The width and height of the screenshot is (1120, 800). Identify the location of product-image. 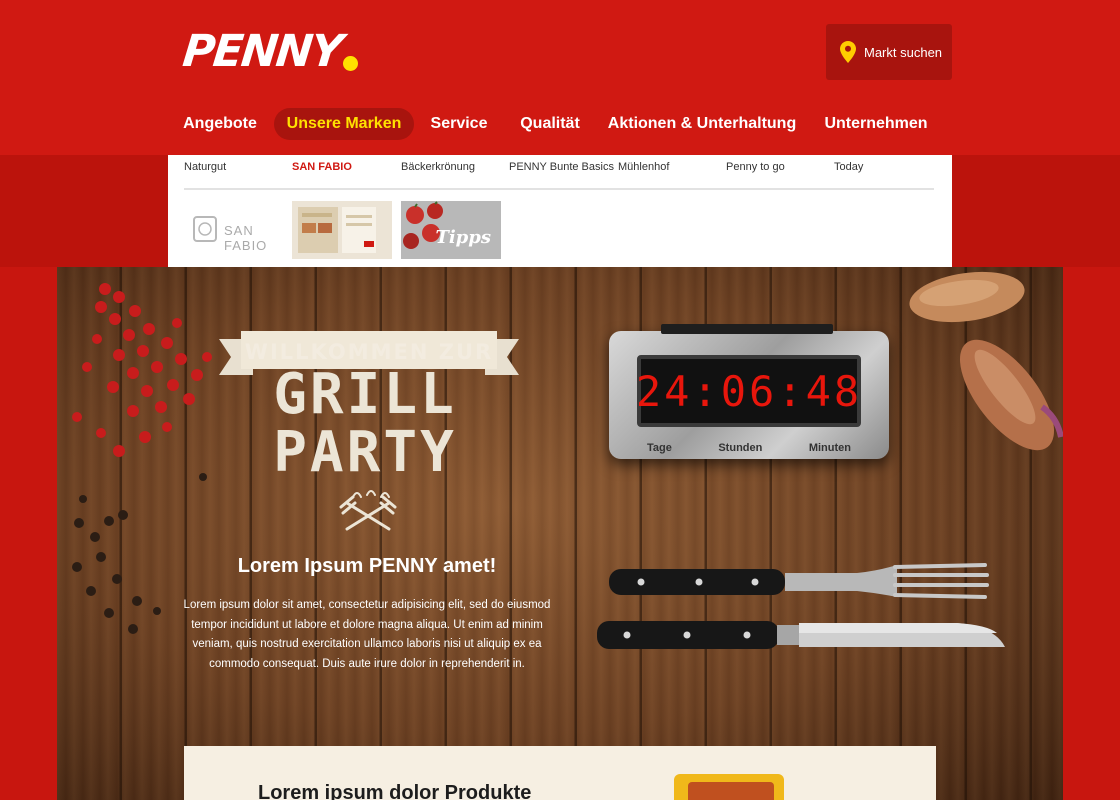
(729, 787).